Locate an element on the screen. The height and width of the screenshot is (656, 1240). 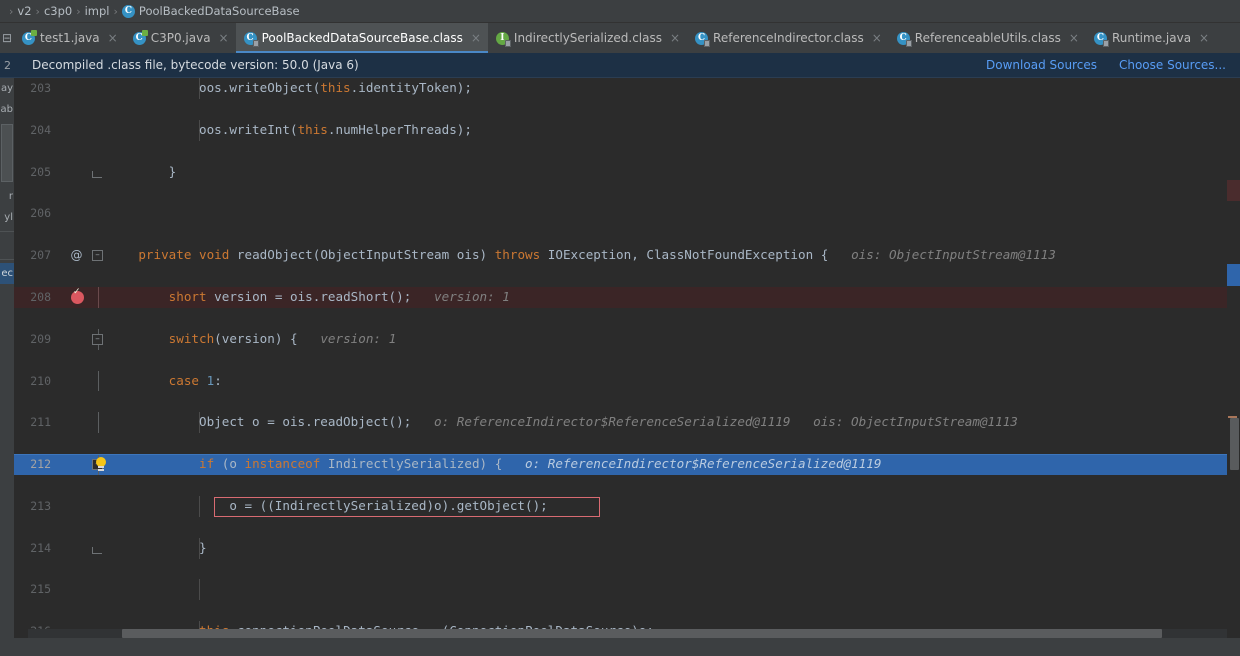
gutter-icons: @ – is located at coordinates (84, 255).